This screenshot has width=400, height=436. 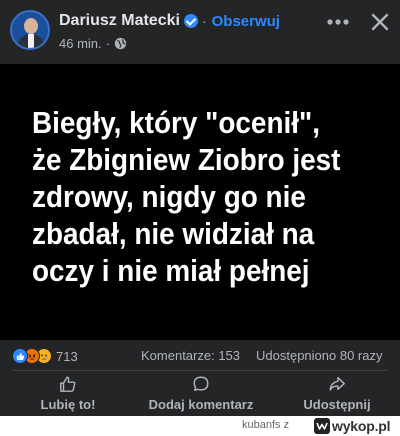 I want to click on reaction-count: 713, so click(x=67, y=356).